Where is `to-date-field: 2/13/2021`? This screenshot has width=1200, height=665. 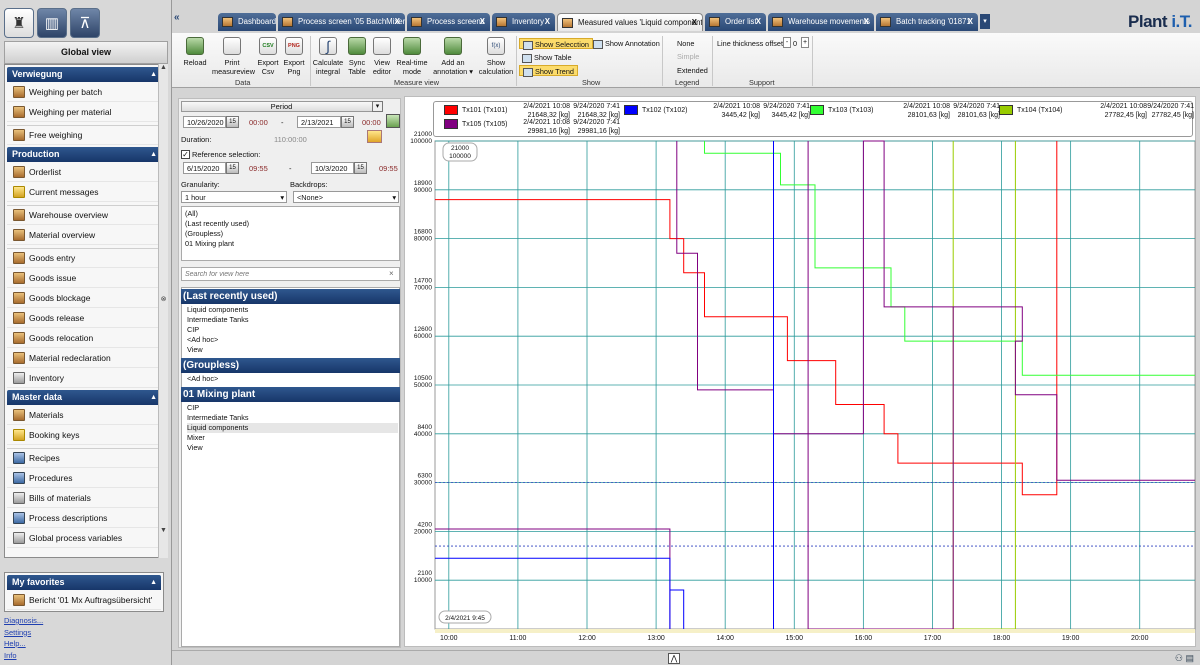 to-date-field: 2/13/2021 is located at coordinates (319, 122).